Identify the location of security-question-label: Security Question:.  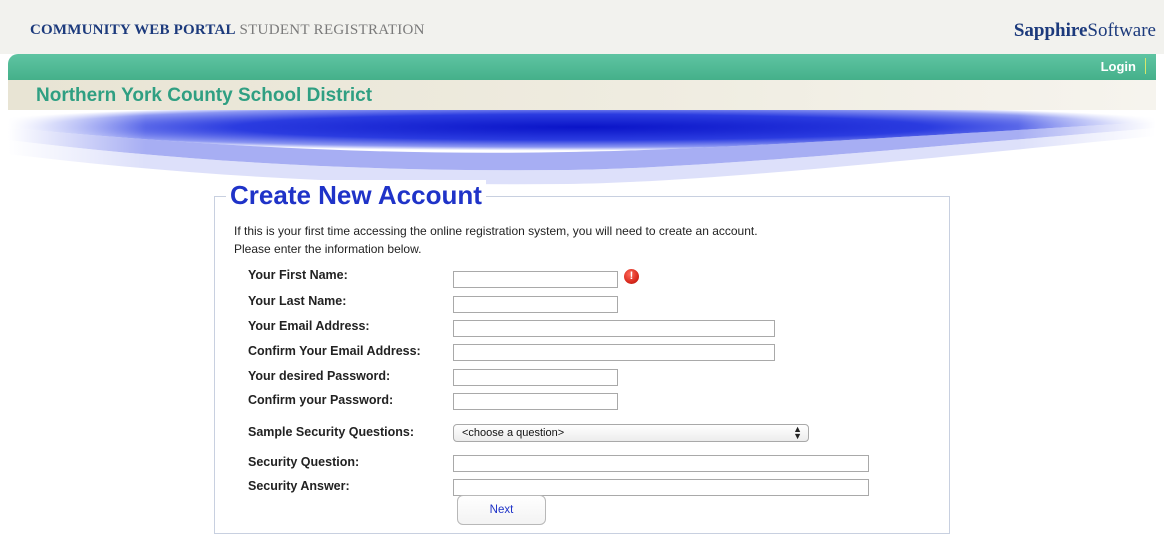
(304, 462).